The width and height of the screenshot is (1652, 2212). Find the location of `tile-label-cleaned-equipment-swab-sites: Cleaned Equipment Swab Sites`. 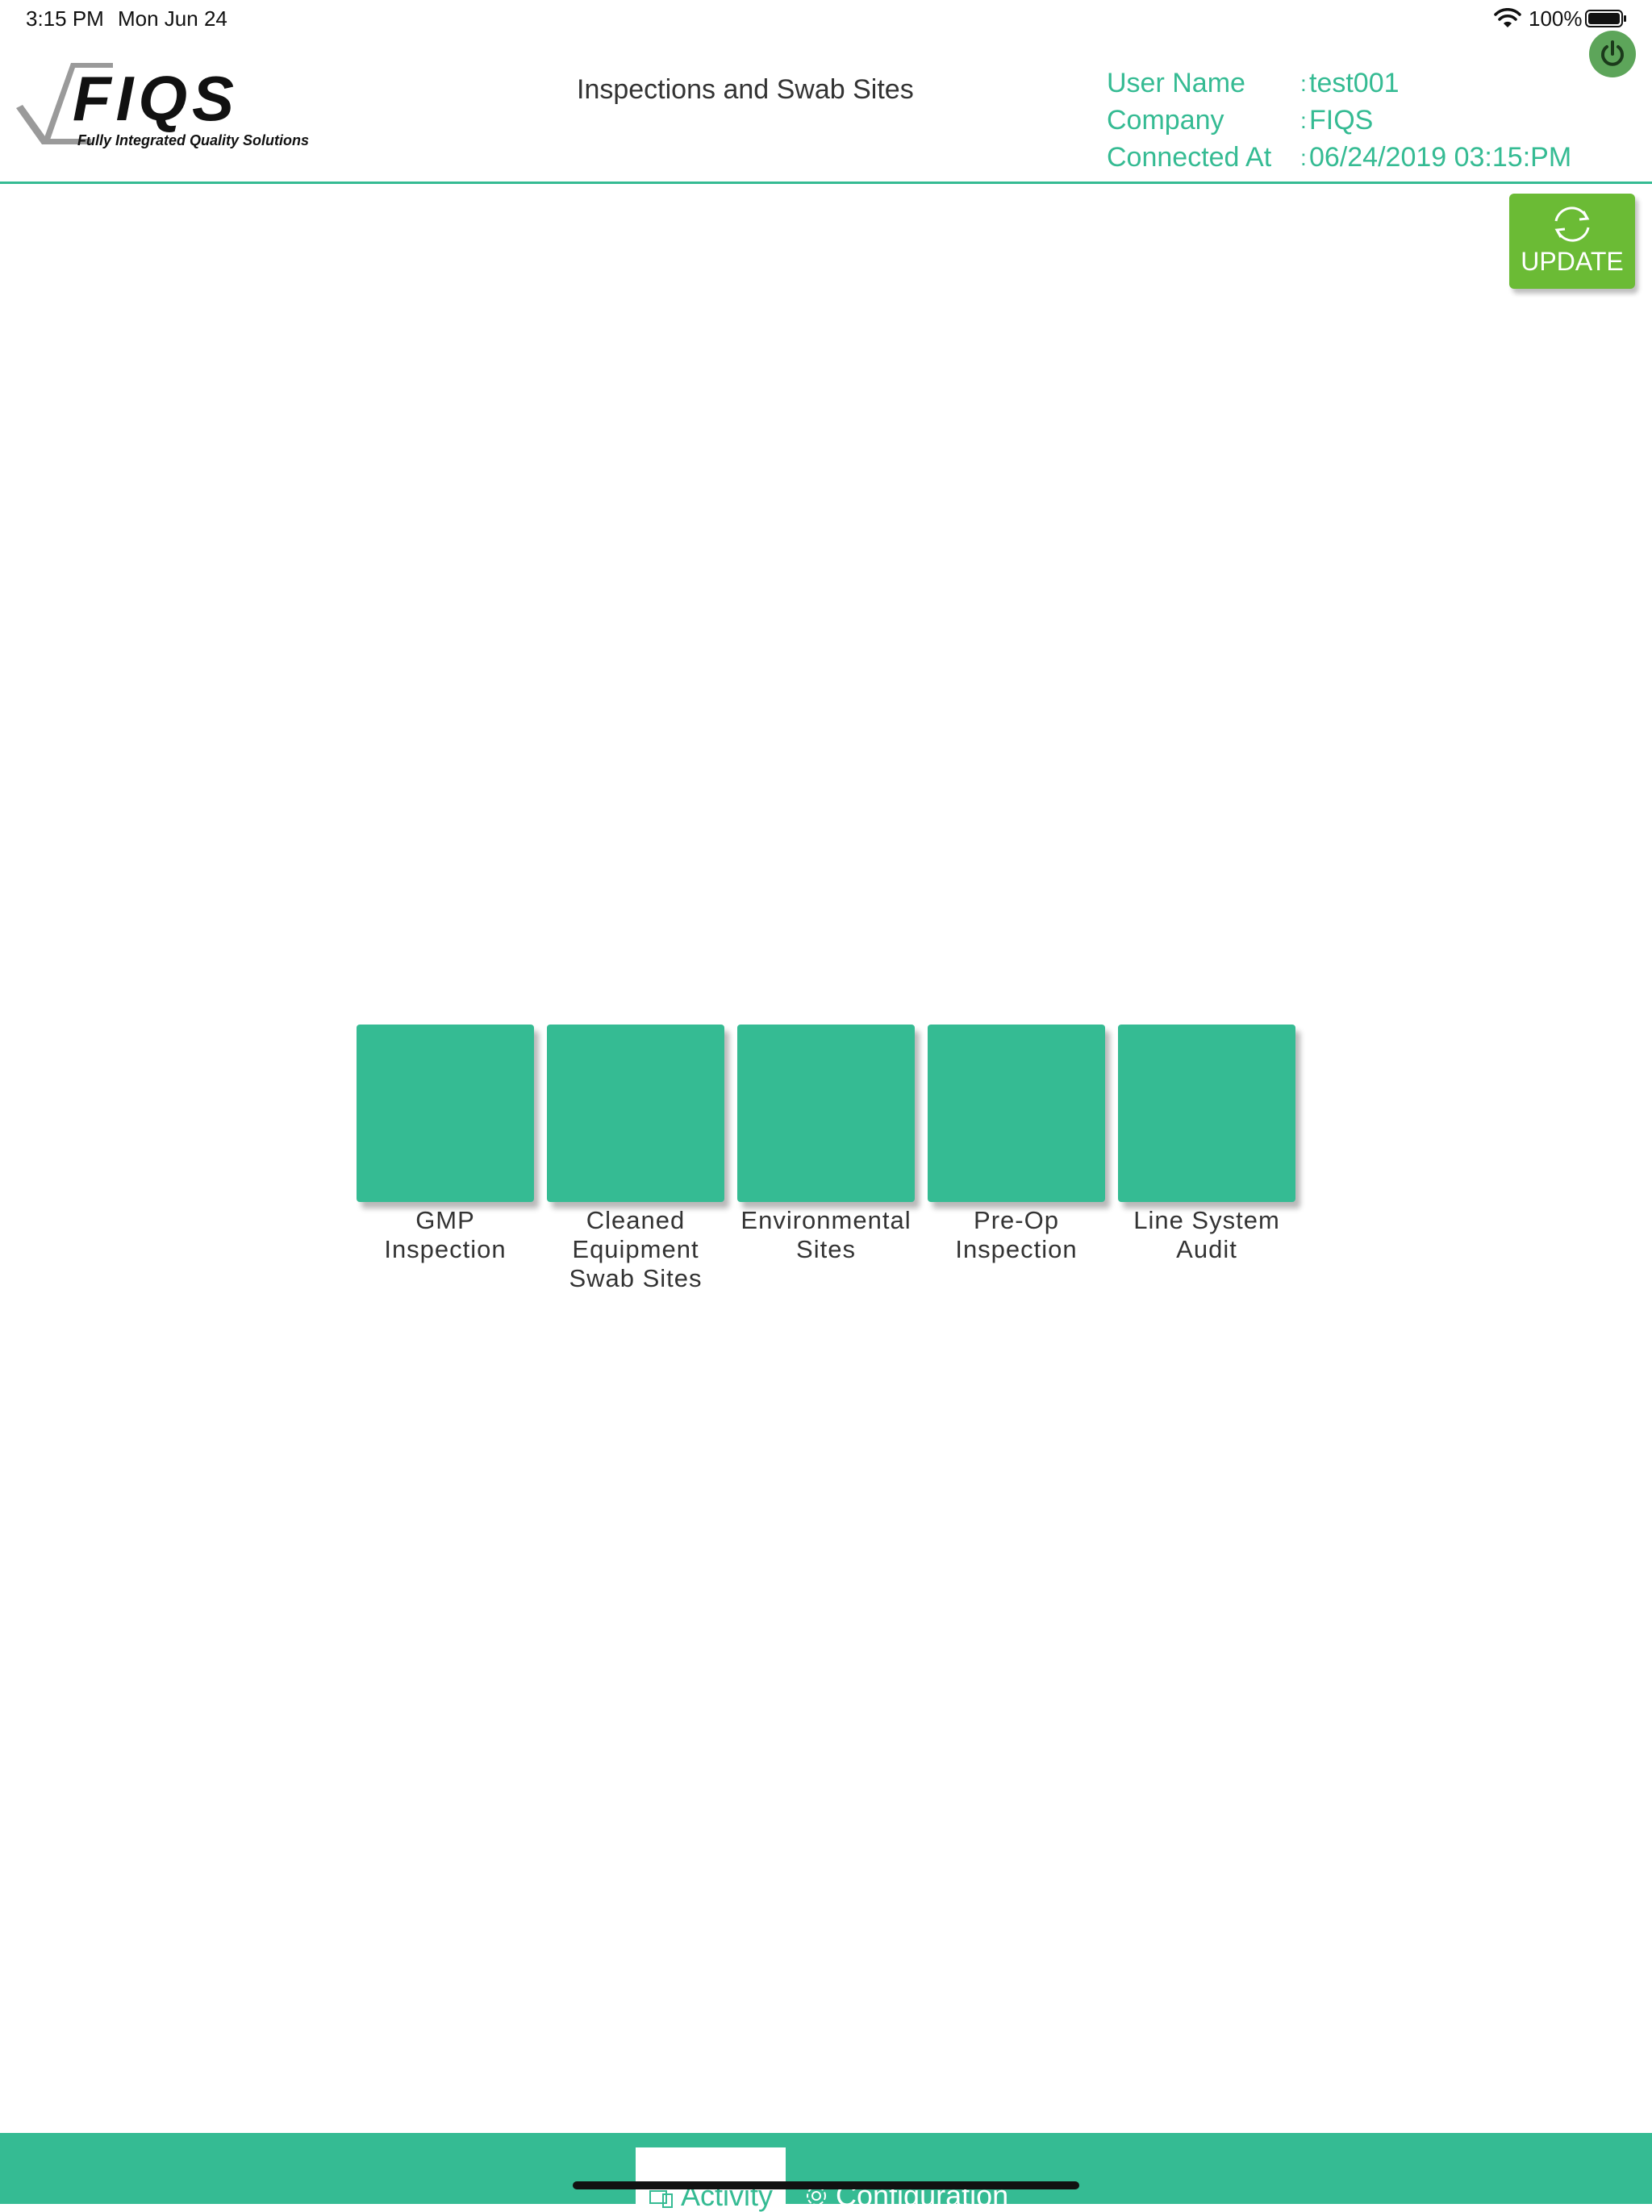

tile-label-cleaned-equipment-swab-sites: Cleaned Equipment Swab Sites is located at coordinates (636, 1249).